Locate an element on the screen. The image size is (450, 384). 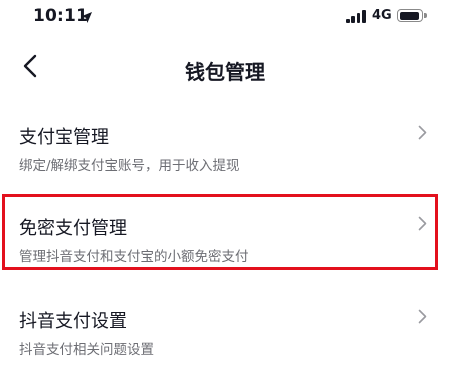
menu-item-title: 免密支付管理 is located at coordinates (73, 228).